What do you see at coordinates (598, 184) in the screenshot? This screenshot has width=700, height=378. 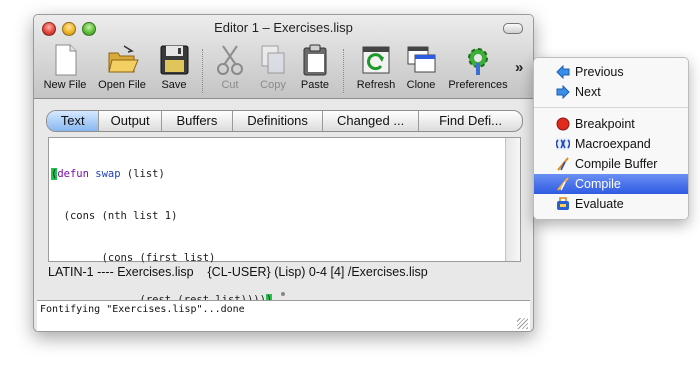 I see `menu-item-label: Compile` at bounding box center [598, 184].